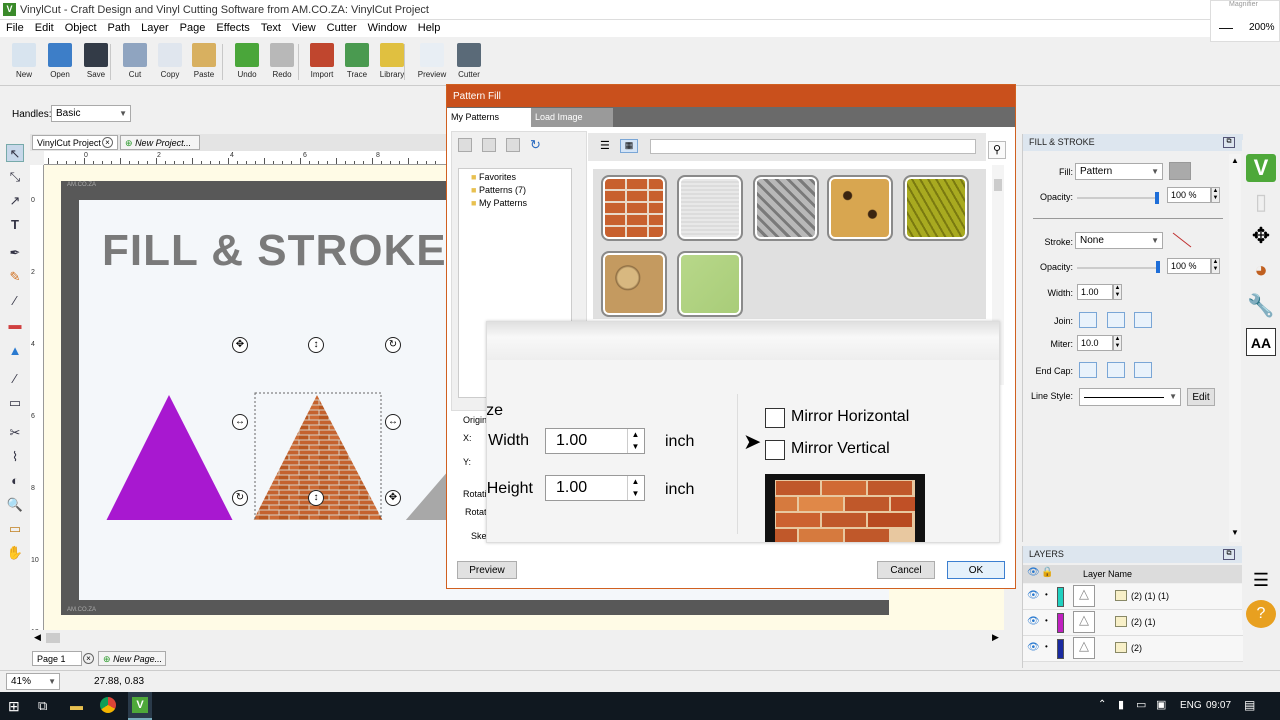 This screenshot has height=720, width=1280. What do you see at coordinates (1161, 704) in the screenshot?
I see `network-icon: ▣` at bounding box center [1161, 704].